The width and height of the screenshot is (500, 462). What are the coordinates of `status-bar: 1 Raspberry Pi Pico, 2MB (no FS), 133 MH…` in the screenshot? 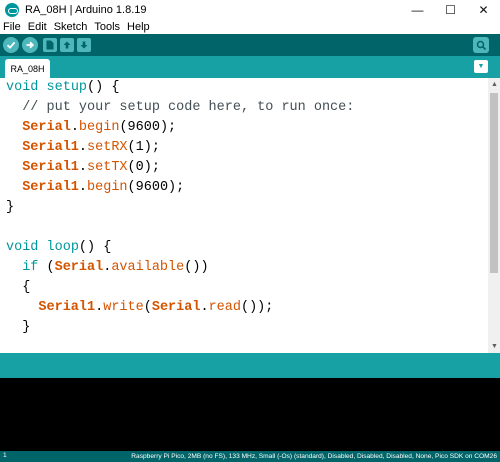 It's located at (250, 456).